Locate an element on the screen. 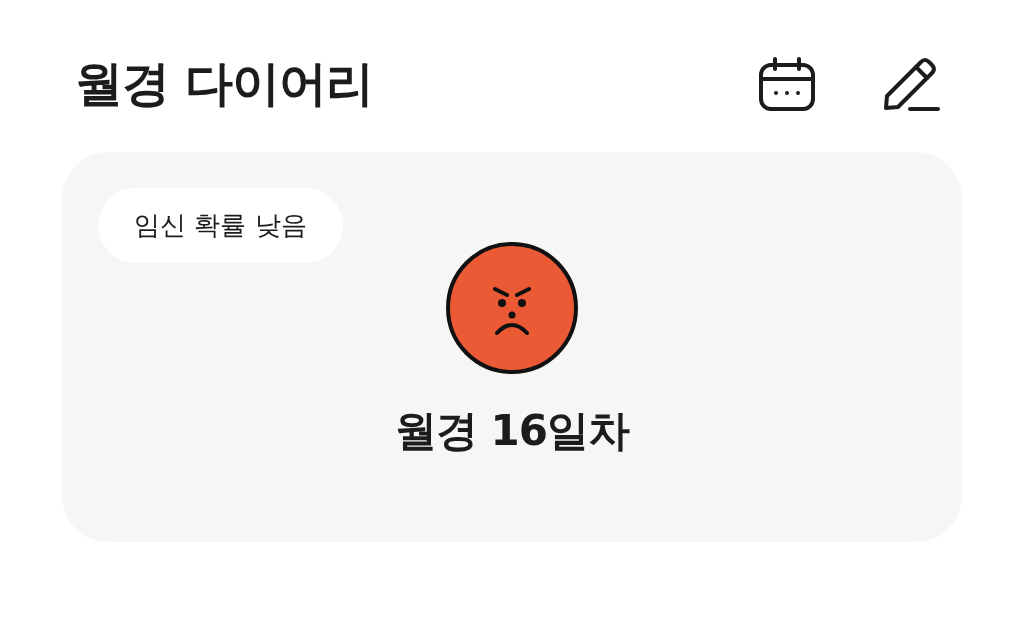 The width and height of the screenshot is (1024, 622). cycle-day-label: 월경 16일차 is located at coordinates (512, 431).